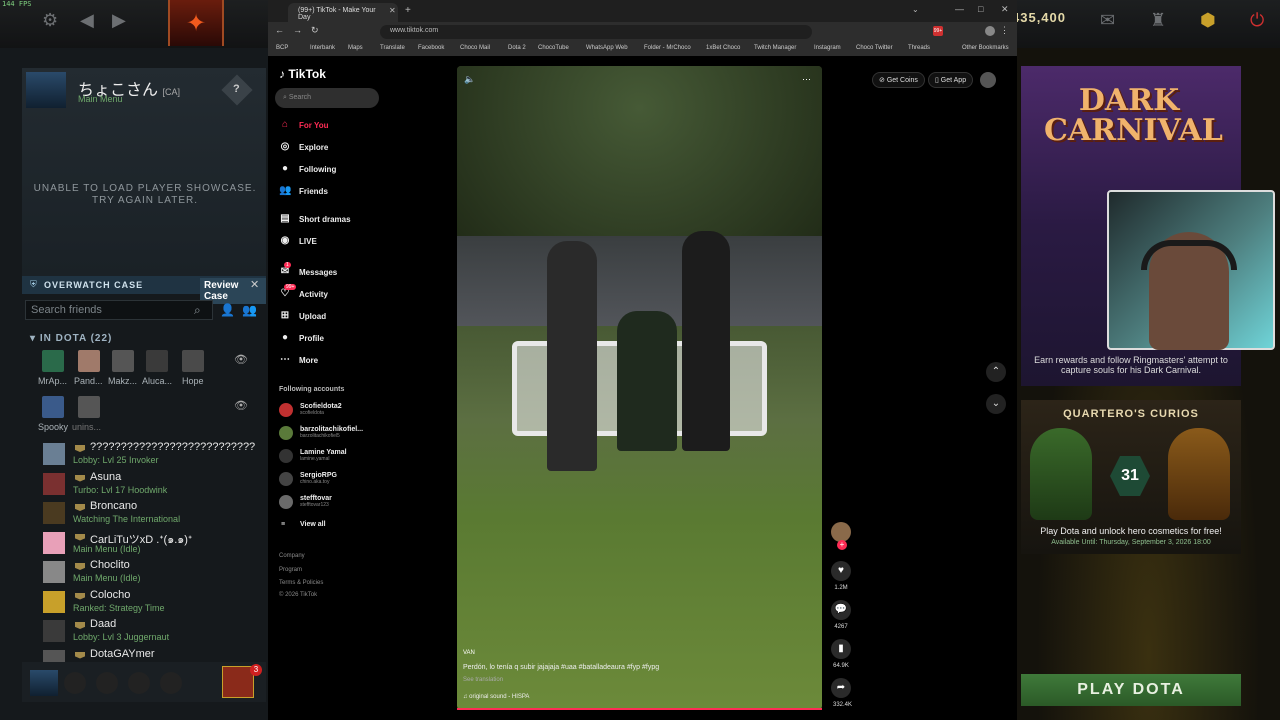 The width and height of the screenshot is (1280, 720). What do you see at coordinates (71, 338) in the screenshot?
I see `in-dota-header: ▾ IN DOTA (22)` at bounding box center [71, 338].